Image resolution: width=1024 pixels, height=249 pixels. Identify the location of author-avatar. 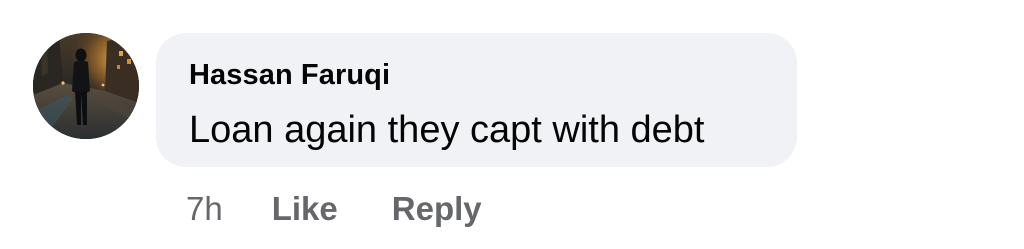
(86, 86).